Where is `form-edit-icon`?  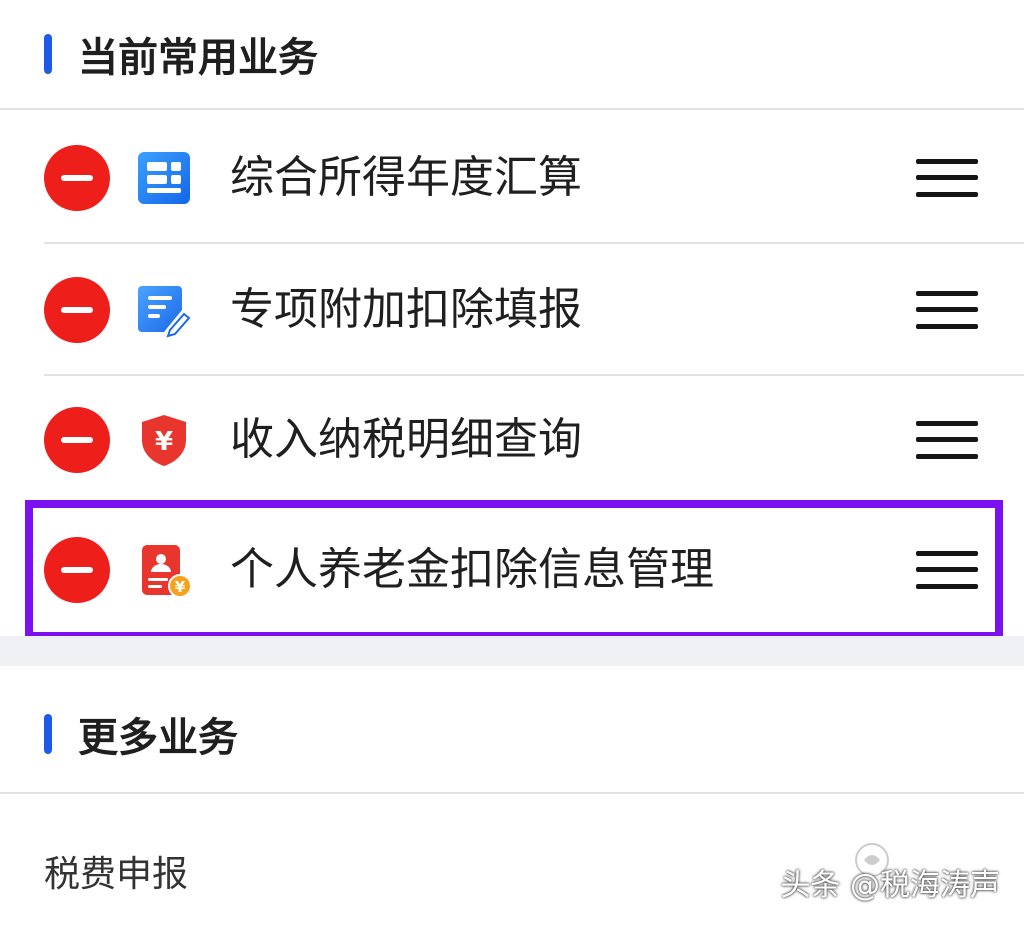 form-edit-icon is located at coordinates (164, 310).